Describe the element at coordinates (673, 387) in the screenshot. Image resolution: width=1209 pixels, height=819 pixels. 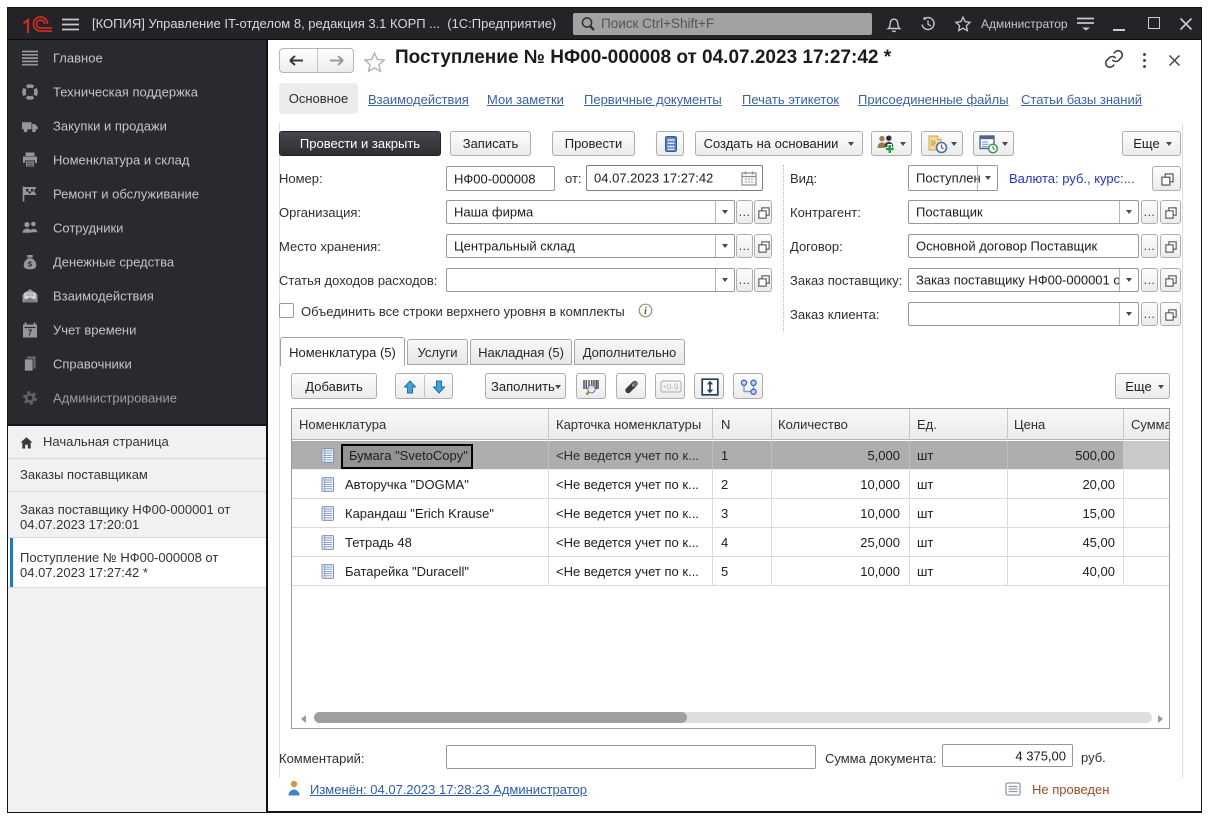
I see `svg-text: 0-9` at that location.